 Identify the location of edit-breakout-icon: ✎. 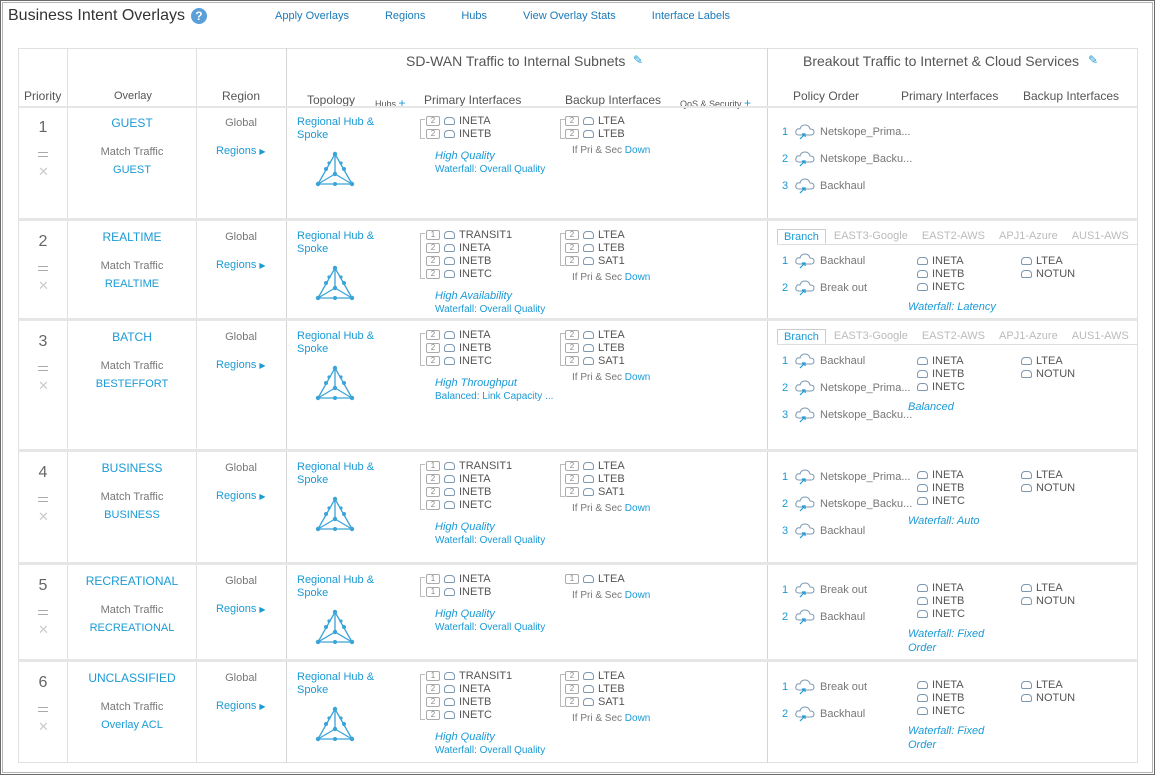
(1093, 60).